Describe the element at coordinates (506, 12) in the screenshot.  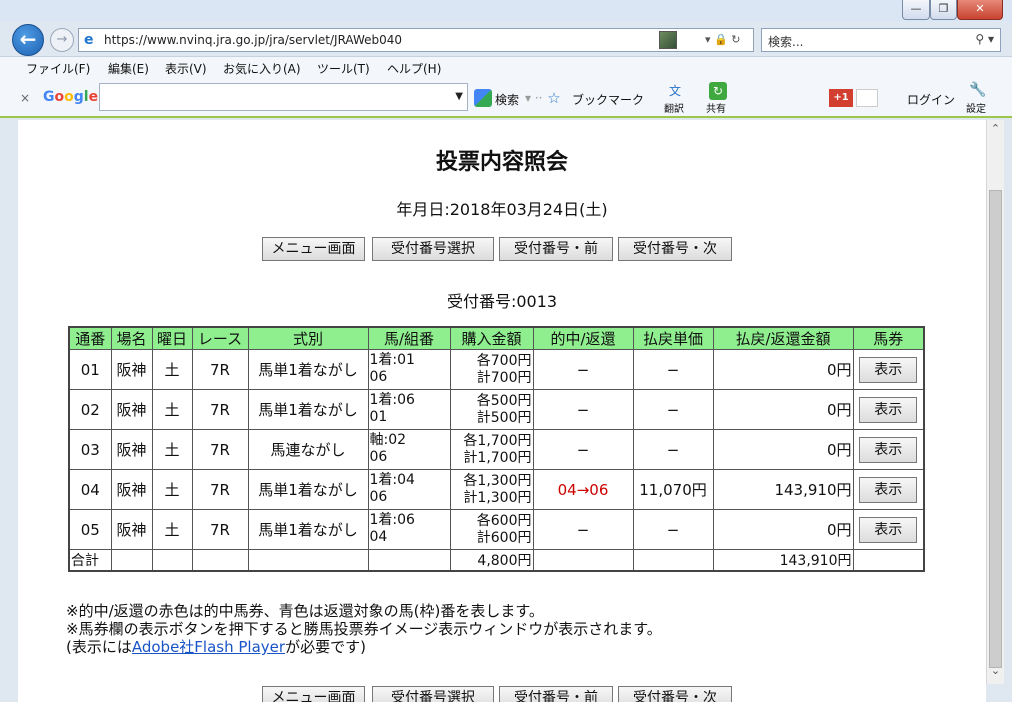
I see `window-titlebar: — ❐ ✕` at that location.